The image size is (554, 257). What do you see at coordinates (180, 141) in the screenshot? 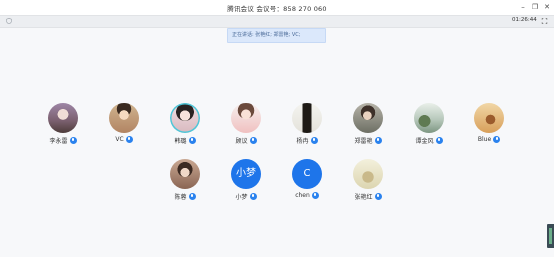
I see `participant-name: 韩璐` at bounding box center [180, 141].